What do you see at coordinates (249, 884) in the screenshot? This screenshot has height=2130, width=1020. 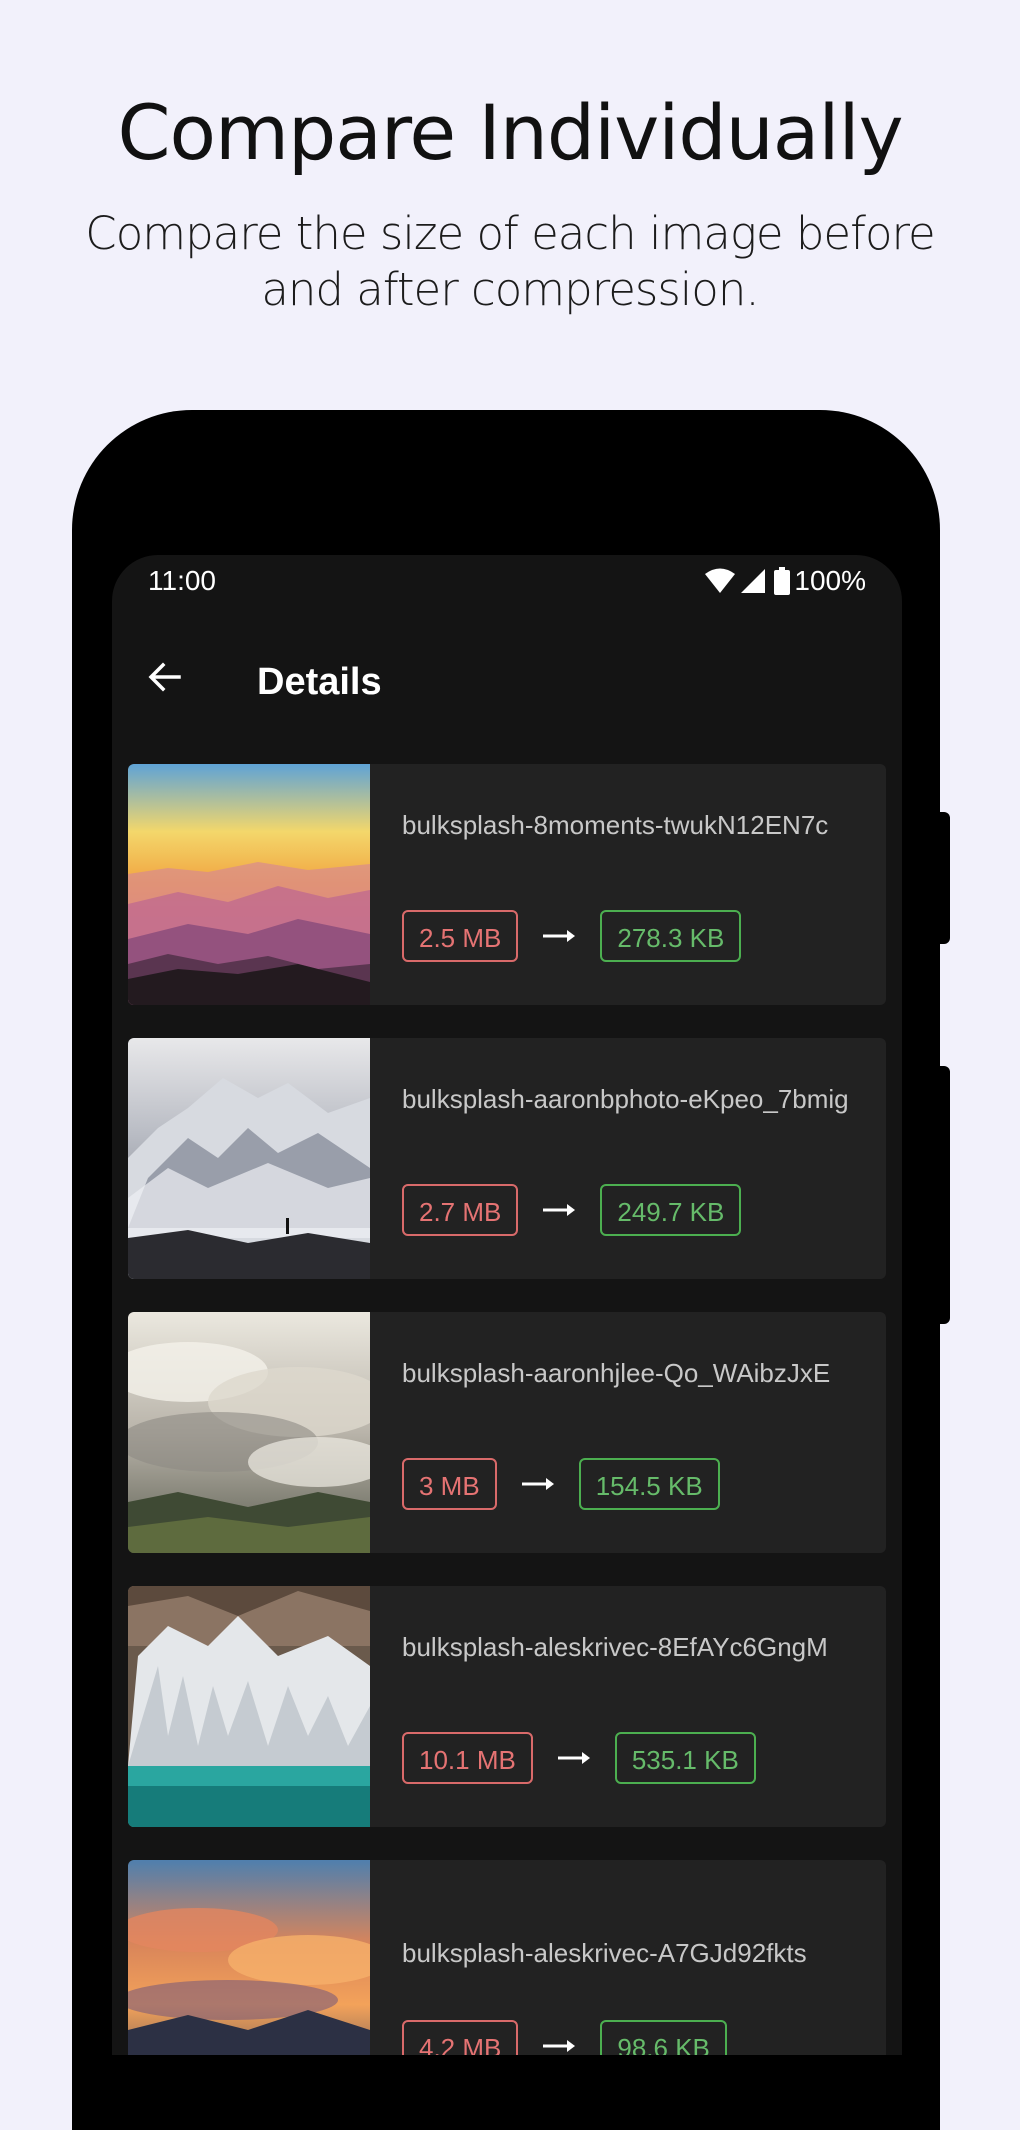 I see `mountain-sunset-thumbnail` at bounding box center [249, 884].